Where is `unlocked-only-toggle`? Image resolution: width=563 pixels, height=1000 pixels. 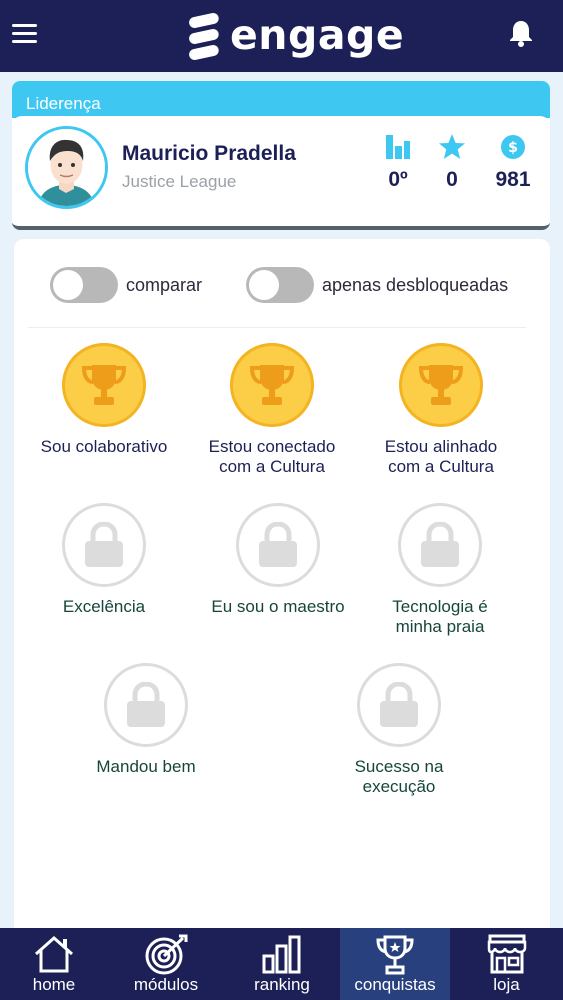 unlocked-only-toggle is located at coordinates (280, 285).